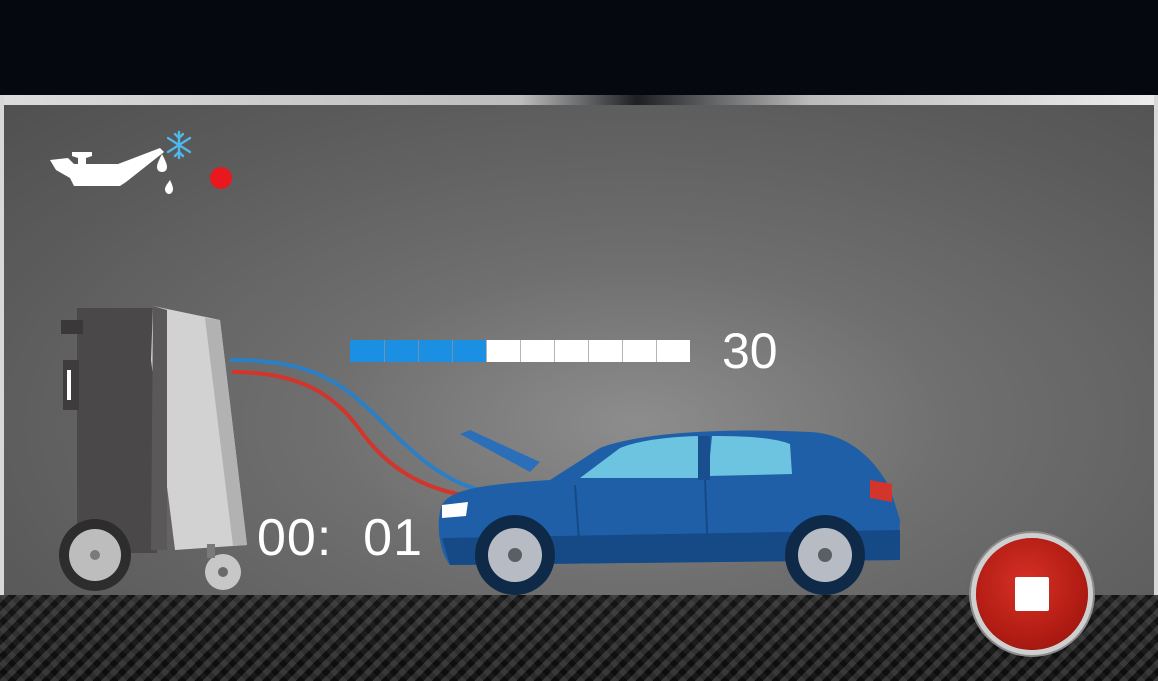 The image size is (1158, 681). What do you see at coordinates (579, 47) in the screenshot?
I see `top-bar` at bounding box center [579, 47].